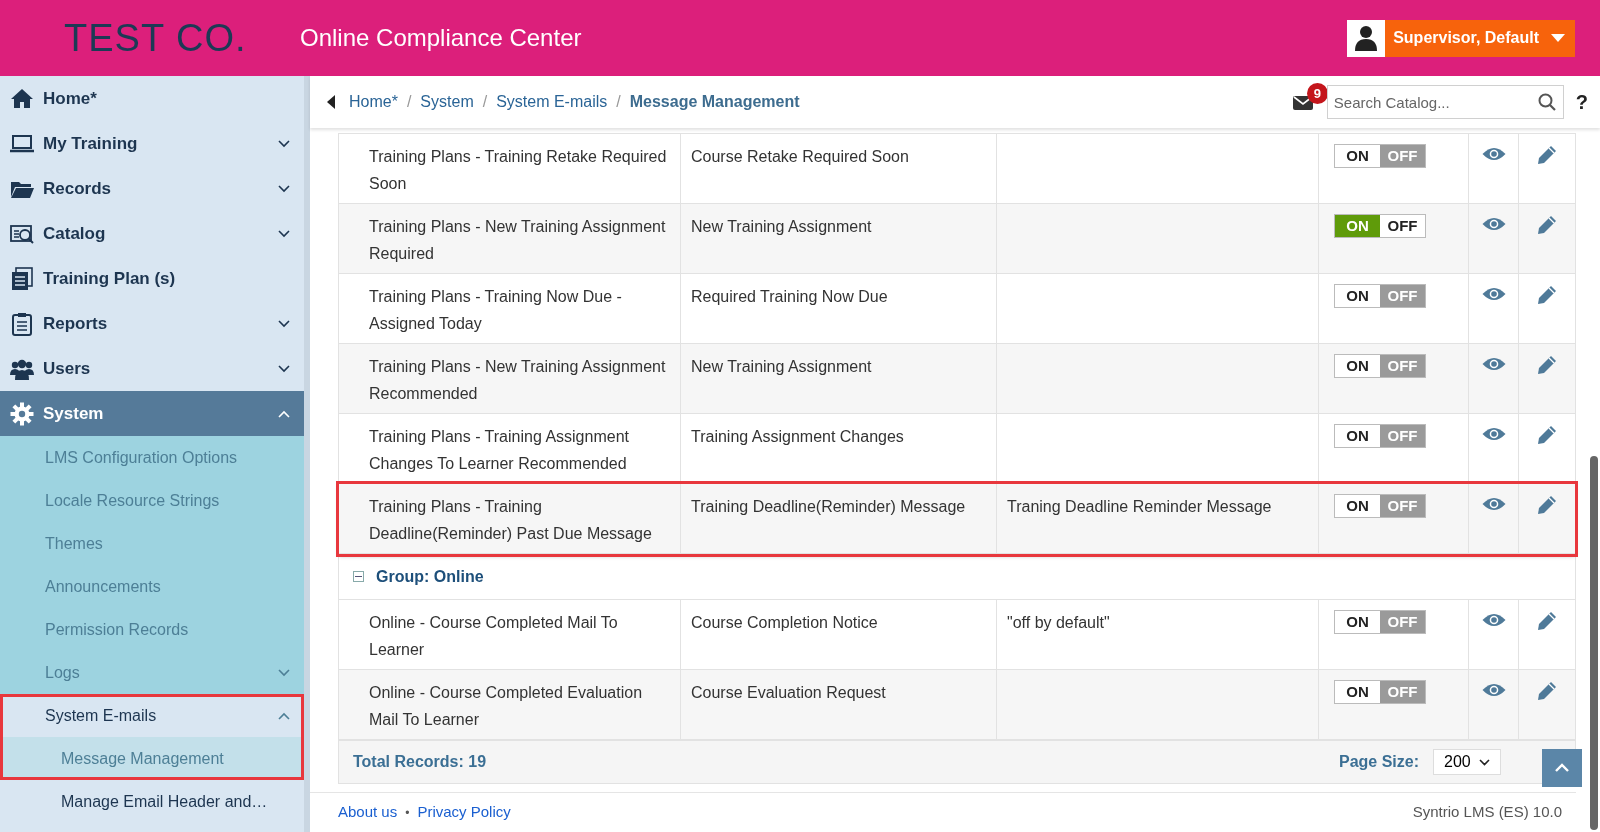 The width and height of the screenshot is (1600, 832). What do you see at coordinates (152, 233) in the screenshot?
I see `sidebar-item: Catalog` at bounding box center [152, 233].